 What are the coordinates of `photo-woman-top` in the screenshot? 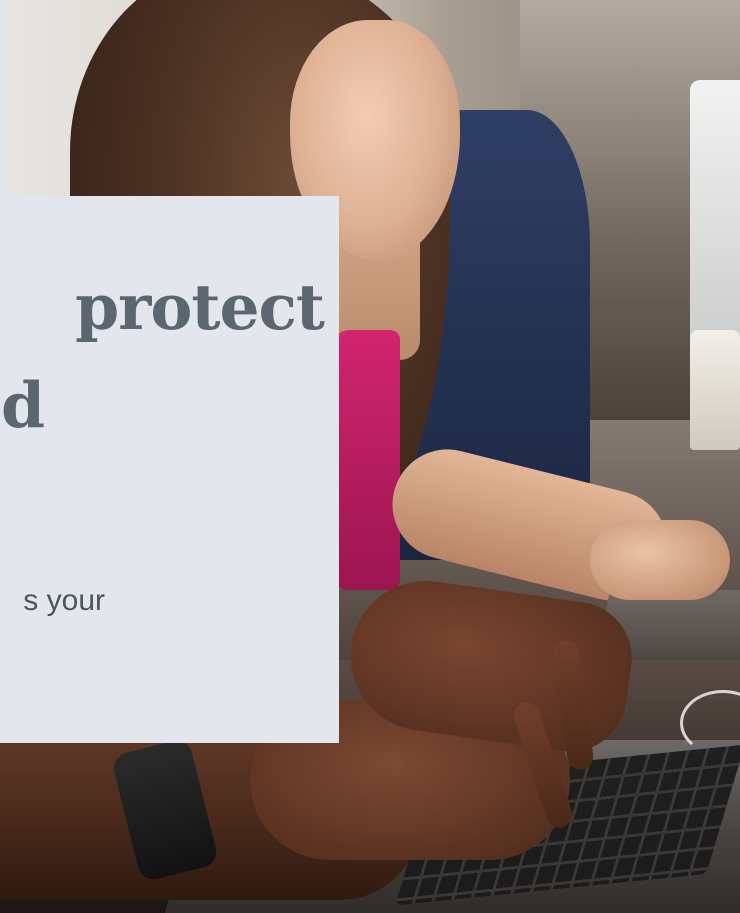 It's located at (365, 460).